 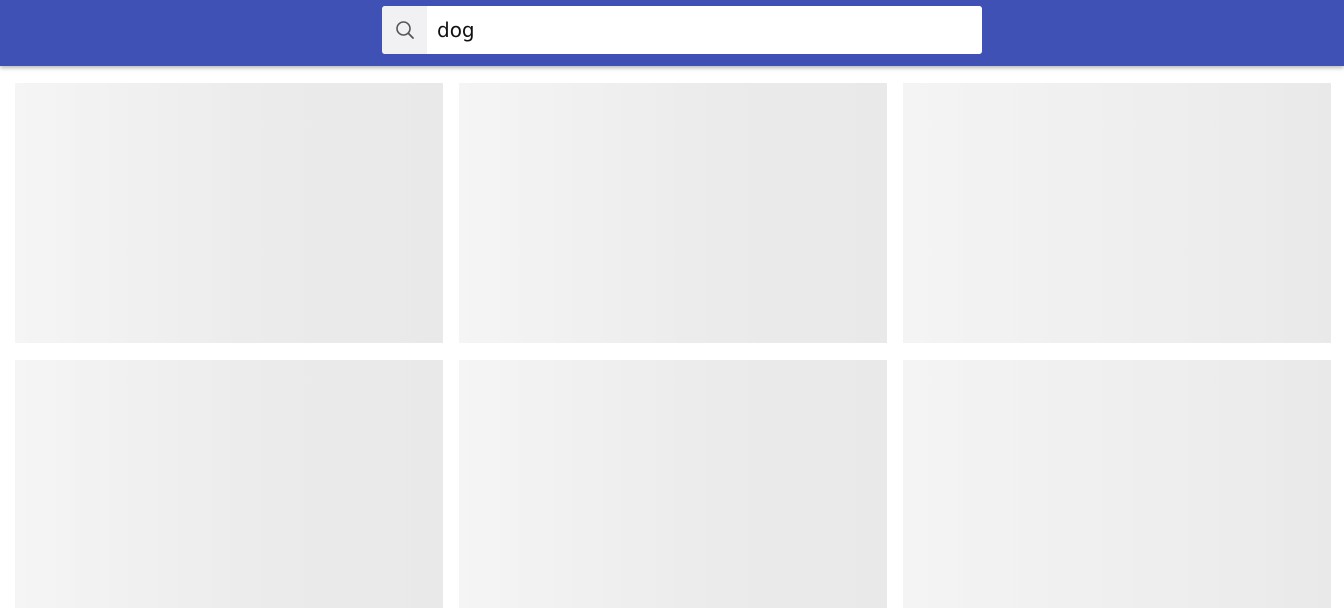 I want to click on top-app-bar, so click(x=672, y=33).